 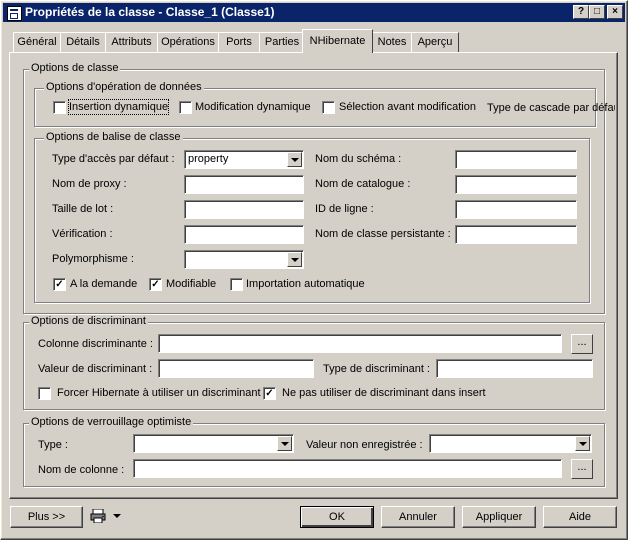 What do you see at coordinates (337, 517) in the screenshot?
I see `ok-button: OK` at bounding box center [337, 517].